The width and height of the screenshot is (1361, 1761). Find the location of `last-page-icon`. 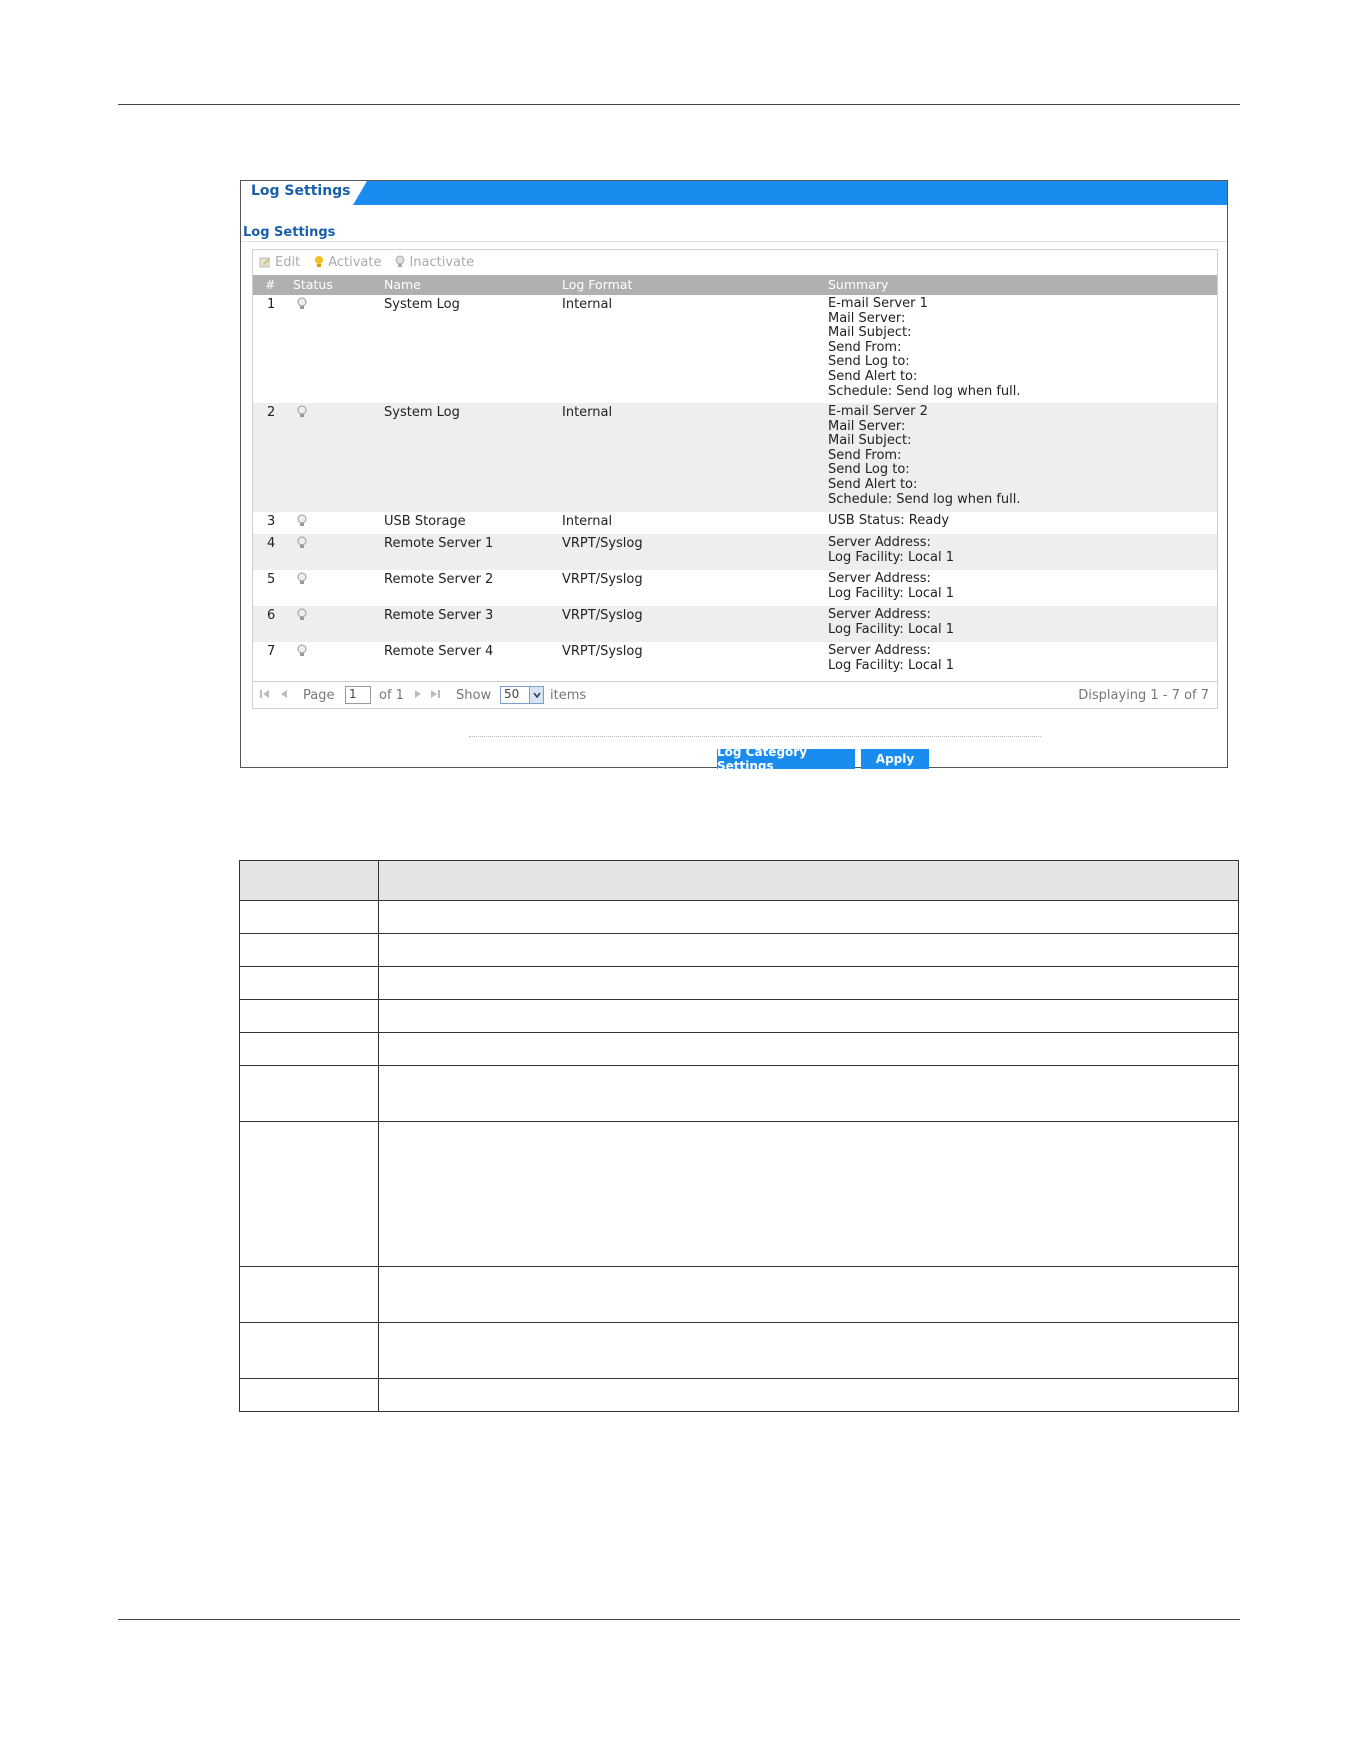

last-page-icon is located at coordinates (435, 696).